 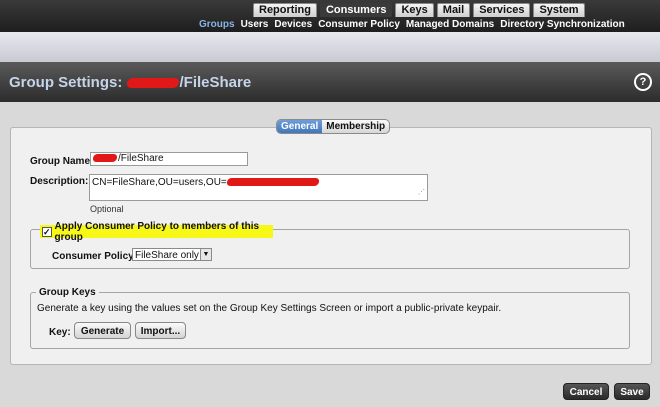 I want to click on nav-tab-reporting: Reporting, so click(x=285, y=10).